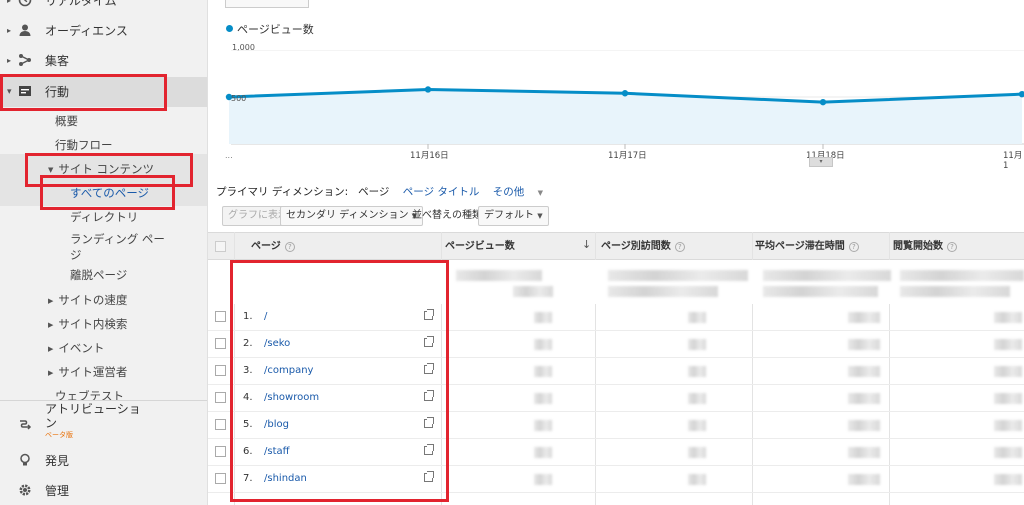  I want to click on sidebar-item-site-content: ▼ サイト コンテンツ, so click(101, 169).